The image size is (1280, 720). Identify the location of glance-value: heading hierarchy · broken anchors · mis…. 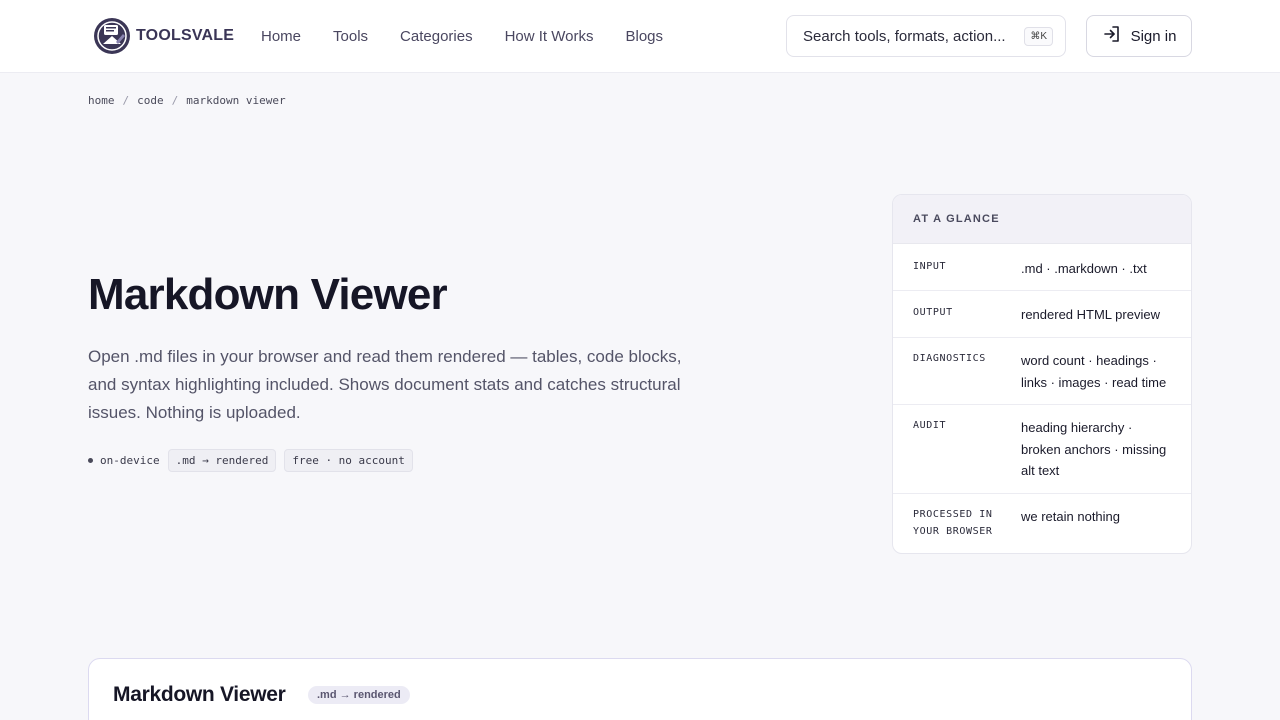
(1094, 449).